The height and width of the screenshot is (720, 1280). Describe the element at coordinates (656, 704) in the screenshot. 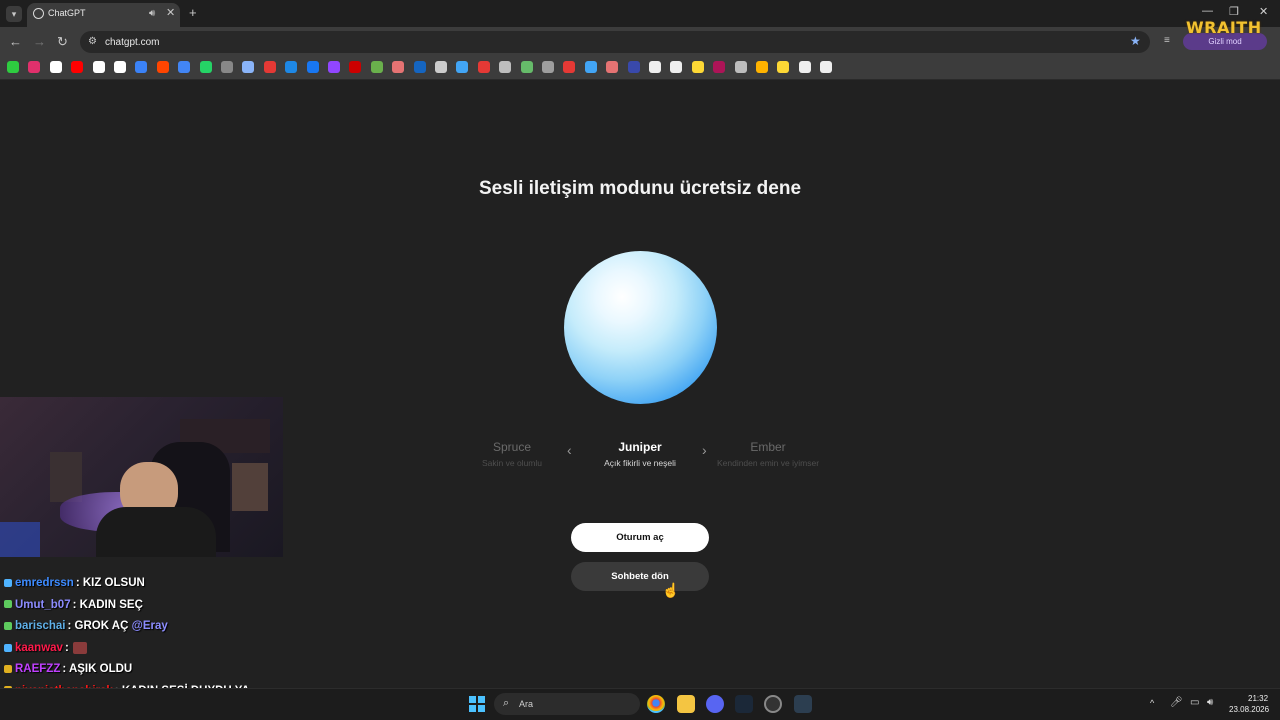

I see `chrome-taskbar-icon` at that location.